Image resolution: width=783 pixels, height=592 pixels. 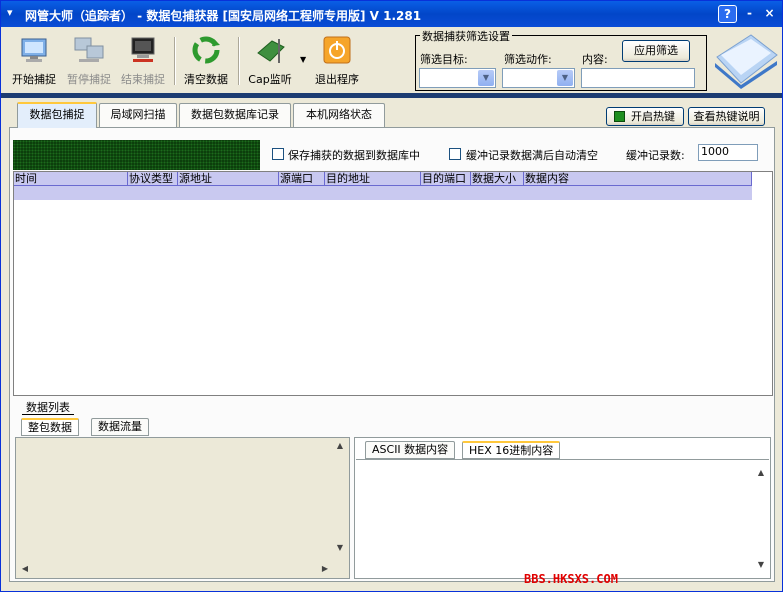 What do you see at coordinates (745, 59) in the screenshot?
I see `documents-logo-icon` at bounding box center [745, 59].